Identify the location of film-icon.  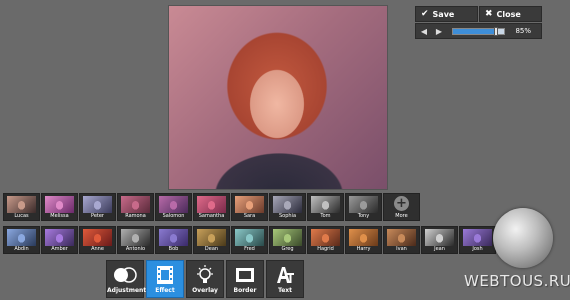
(165, 275).